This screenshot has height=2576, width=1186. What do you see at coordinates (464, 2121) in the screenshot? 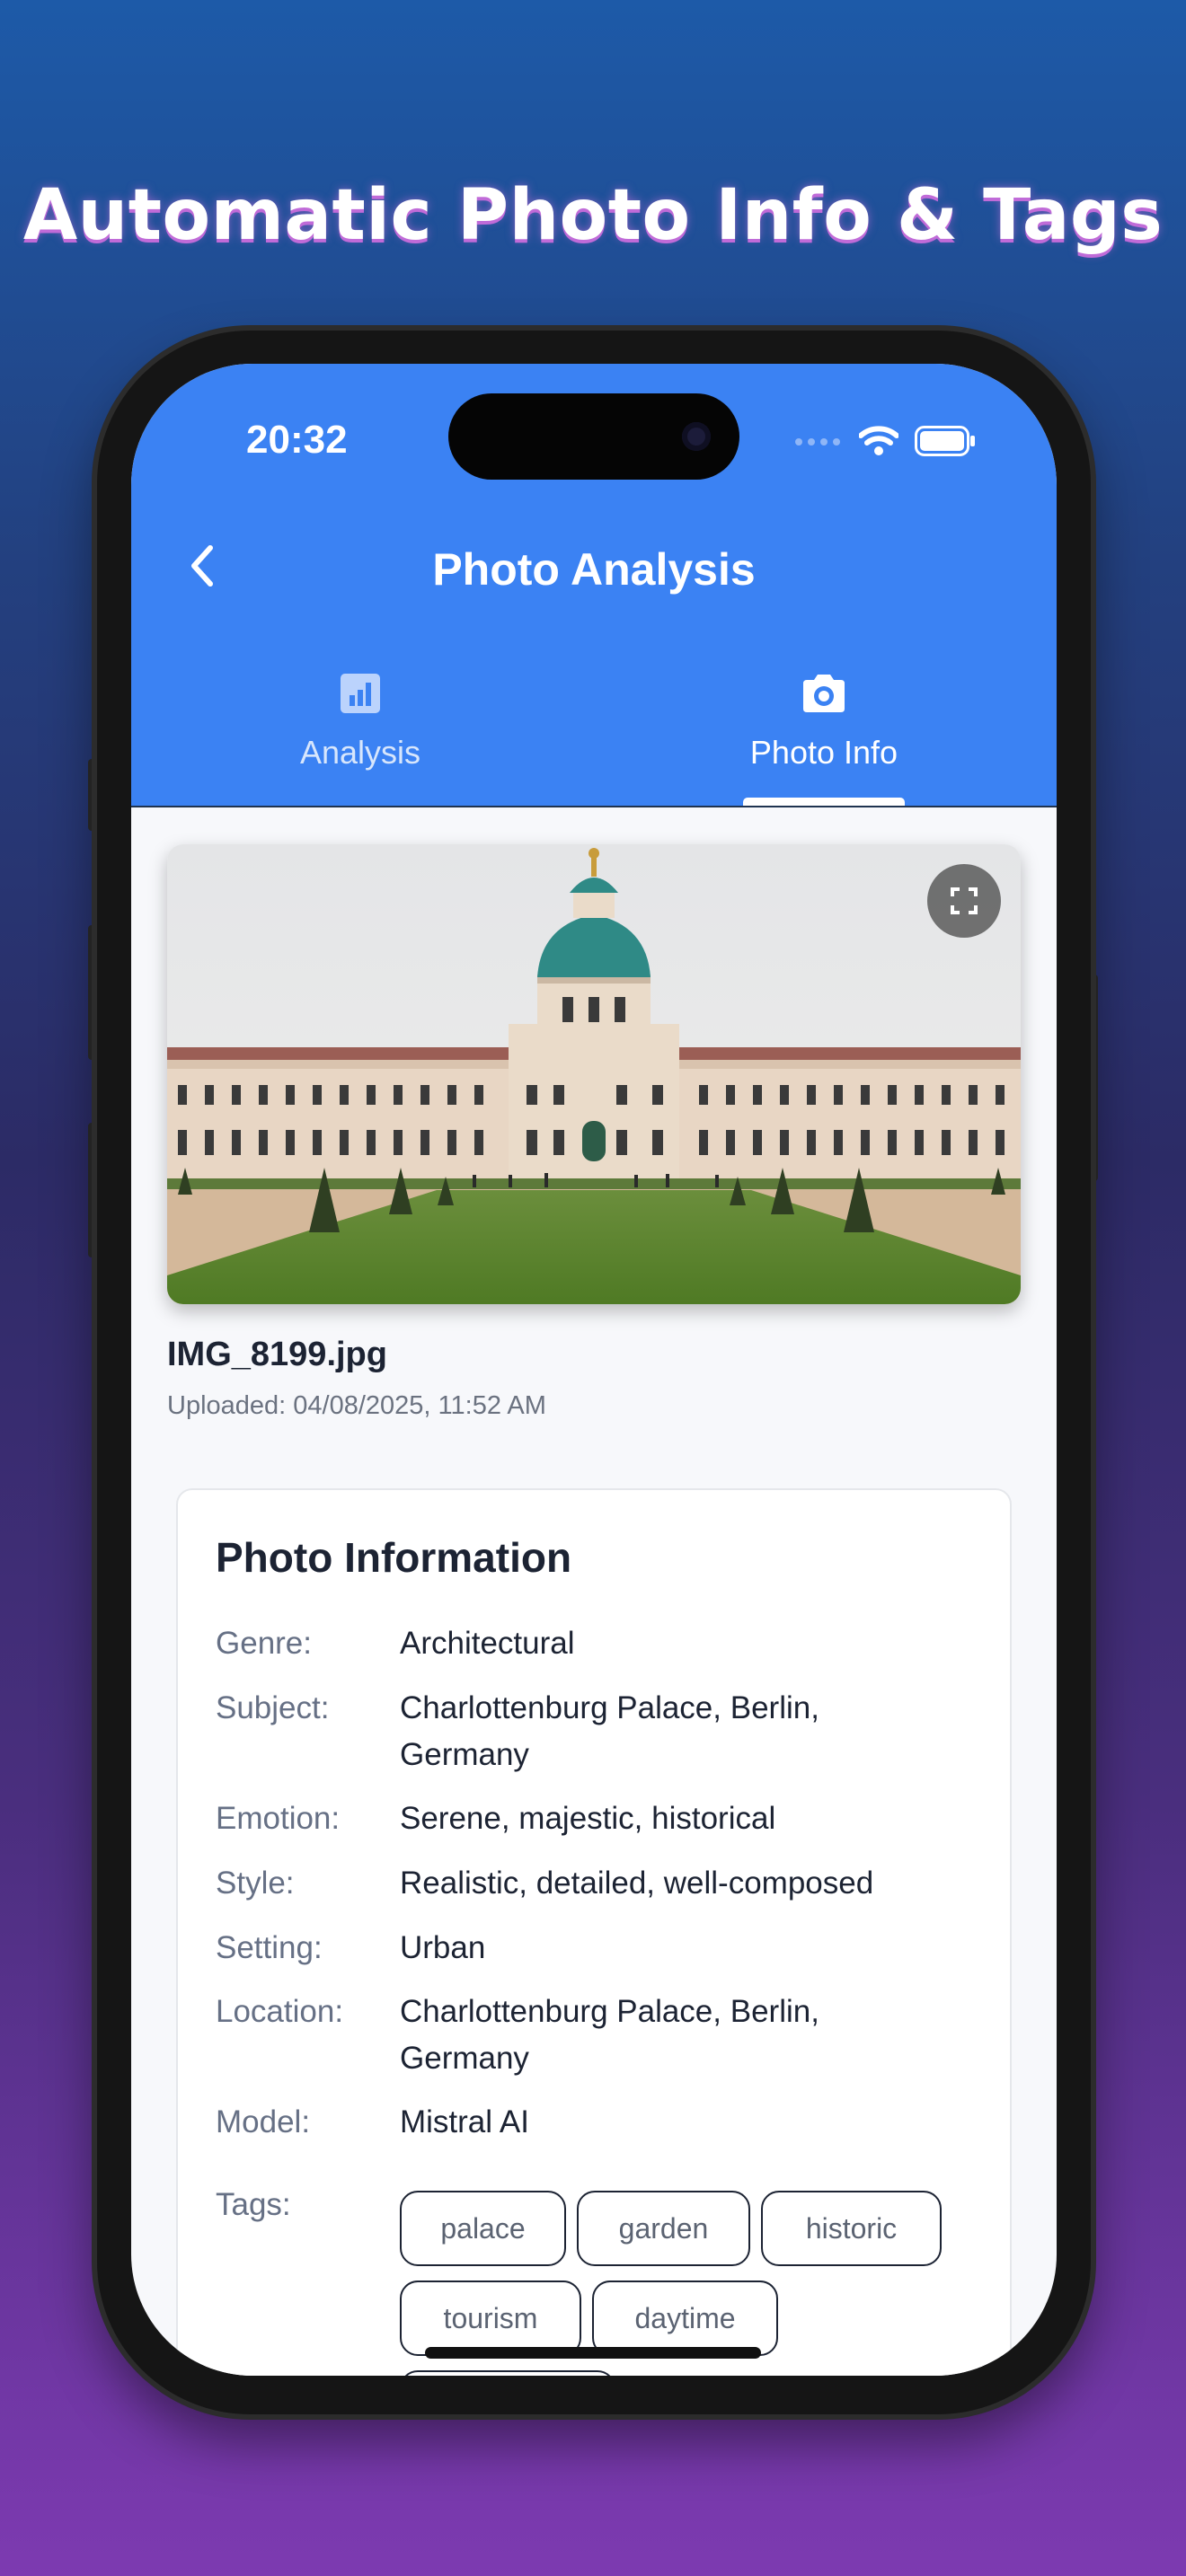
I see `info-value: Mistral AI` at bounding box center [464, 2121].